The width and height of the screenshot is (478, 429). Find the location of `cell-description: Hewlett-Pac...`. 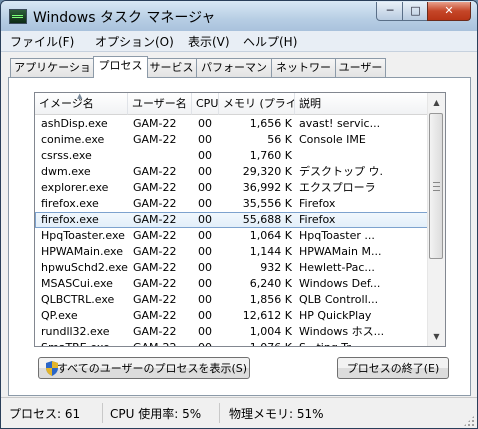

cell-description: Hewlett-Pac... is located at coordinates (337, 267).